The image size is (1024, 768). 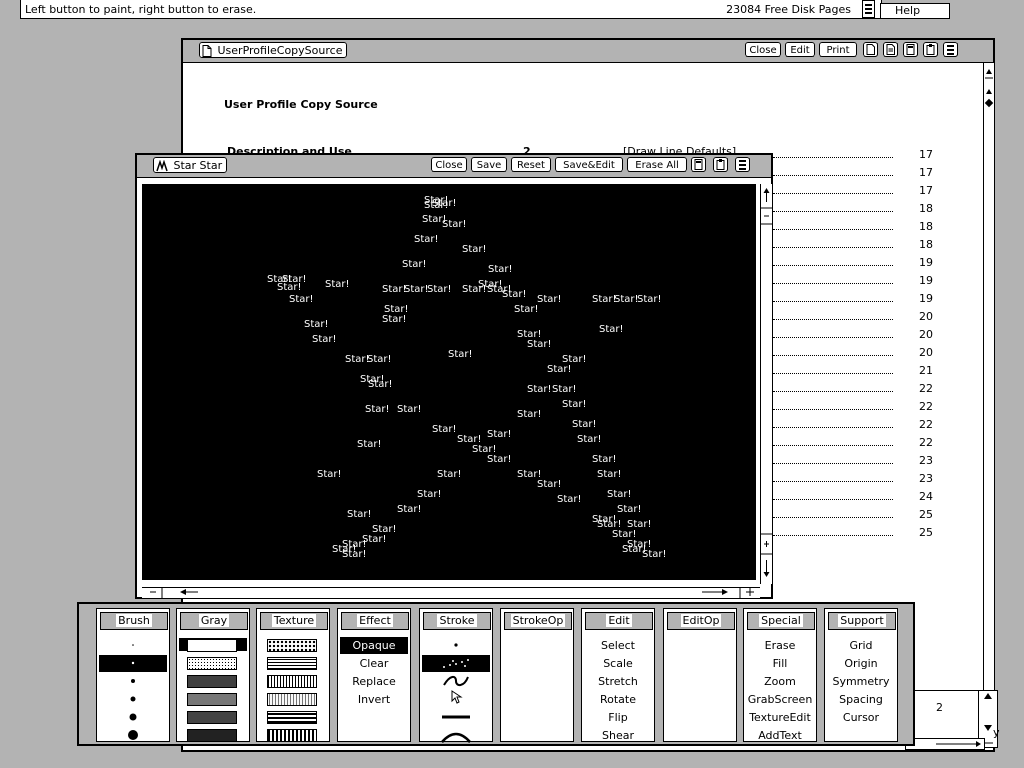 What do you see at coordinates (456, 681) in the screenshot?
I see `stroke-wave` at bounding box center [456, 681].